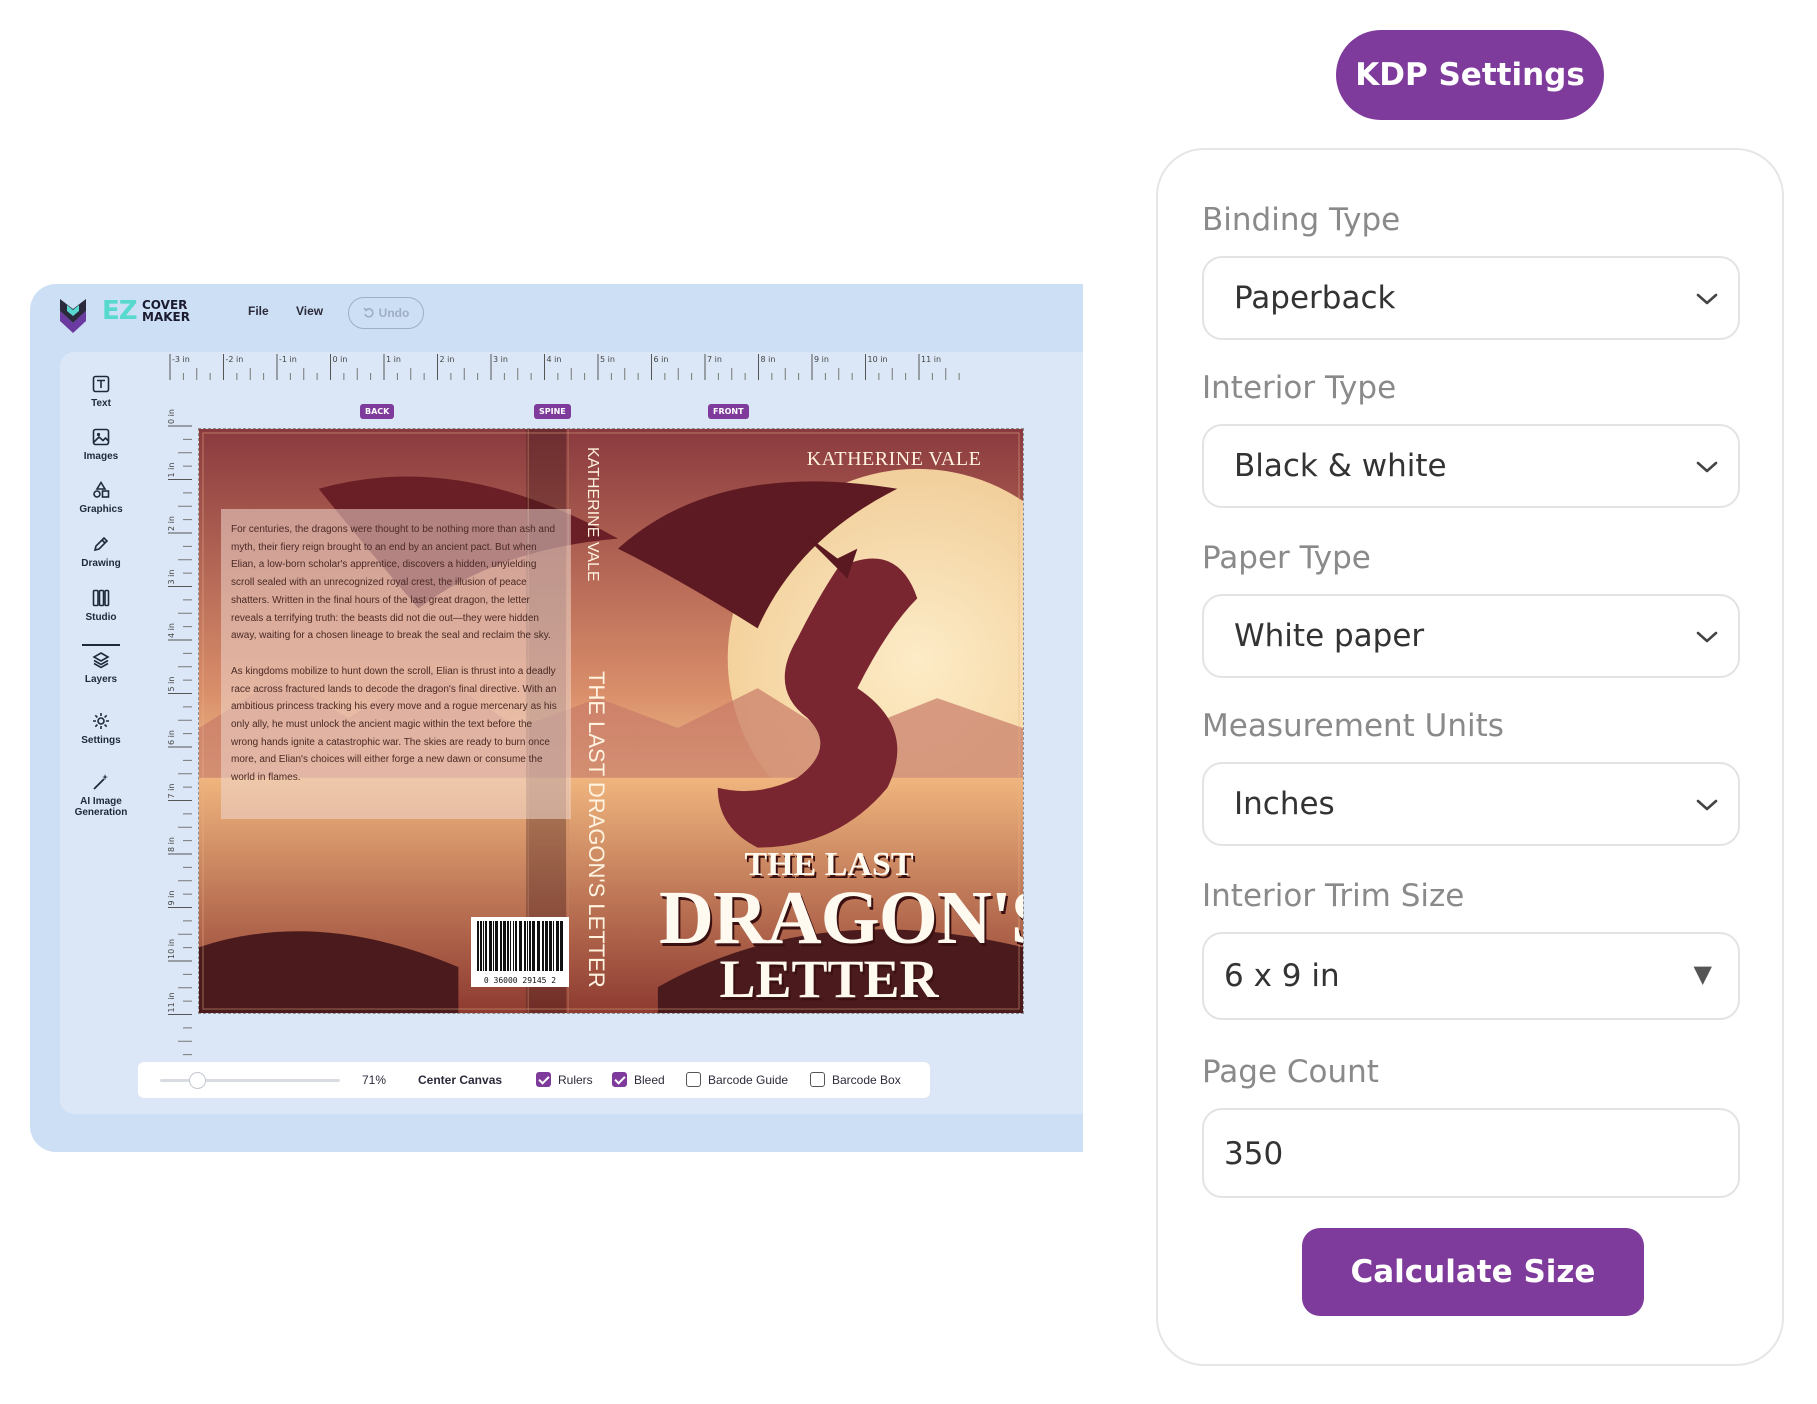 The width and height of the screenshot is (1817, 1404). What do you see at coordinates (881, 459) in the screenshot?
I see `cover-author: KATHERINE VALE` at bounding box center [881, 459].